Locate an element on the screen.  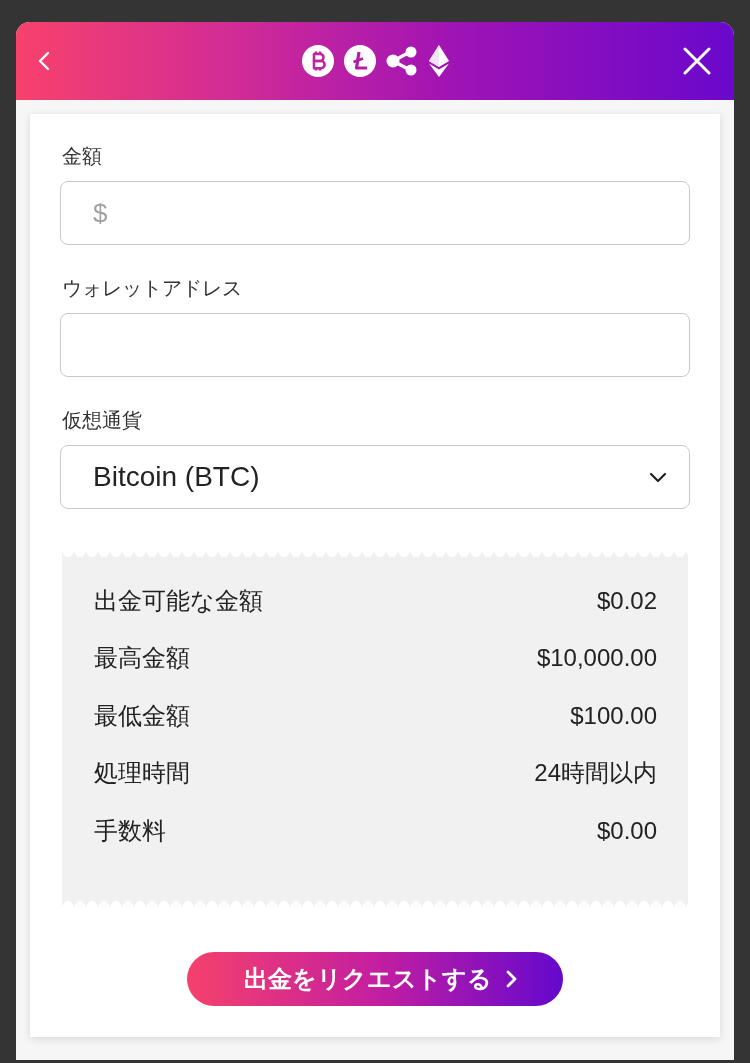
close-button is located at coordinates (697, 61).